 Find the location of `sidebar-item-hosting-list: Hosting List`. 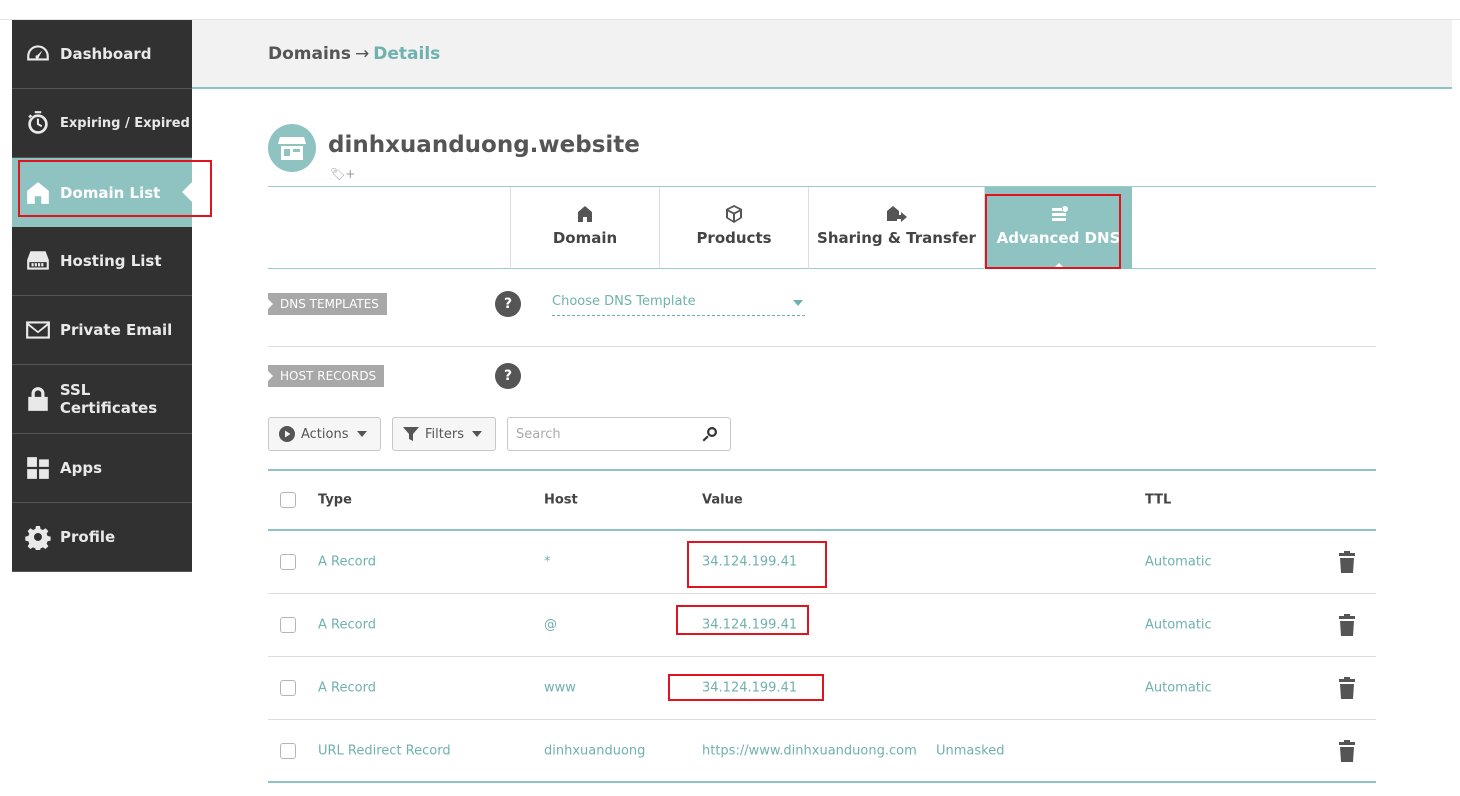

sidebar-item-hosting-list: Hosting List is located at coordinates (102, 261).